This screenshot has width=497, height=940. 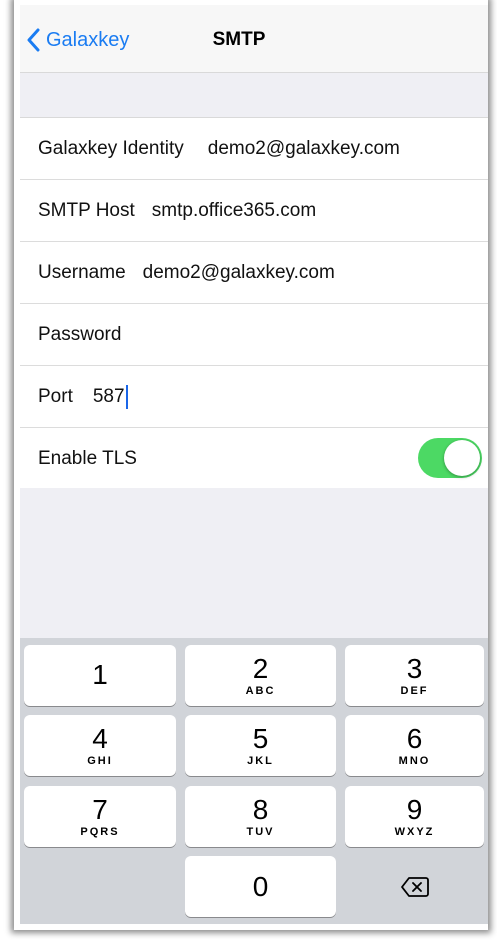 I want to click on key-4-digit: 4, so click(x=100, y=738).